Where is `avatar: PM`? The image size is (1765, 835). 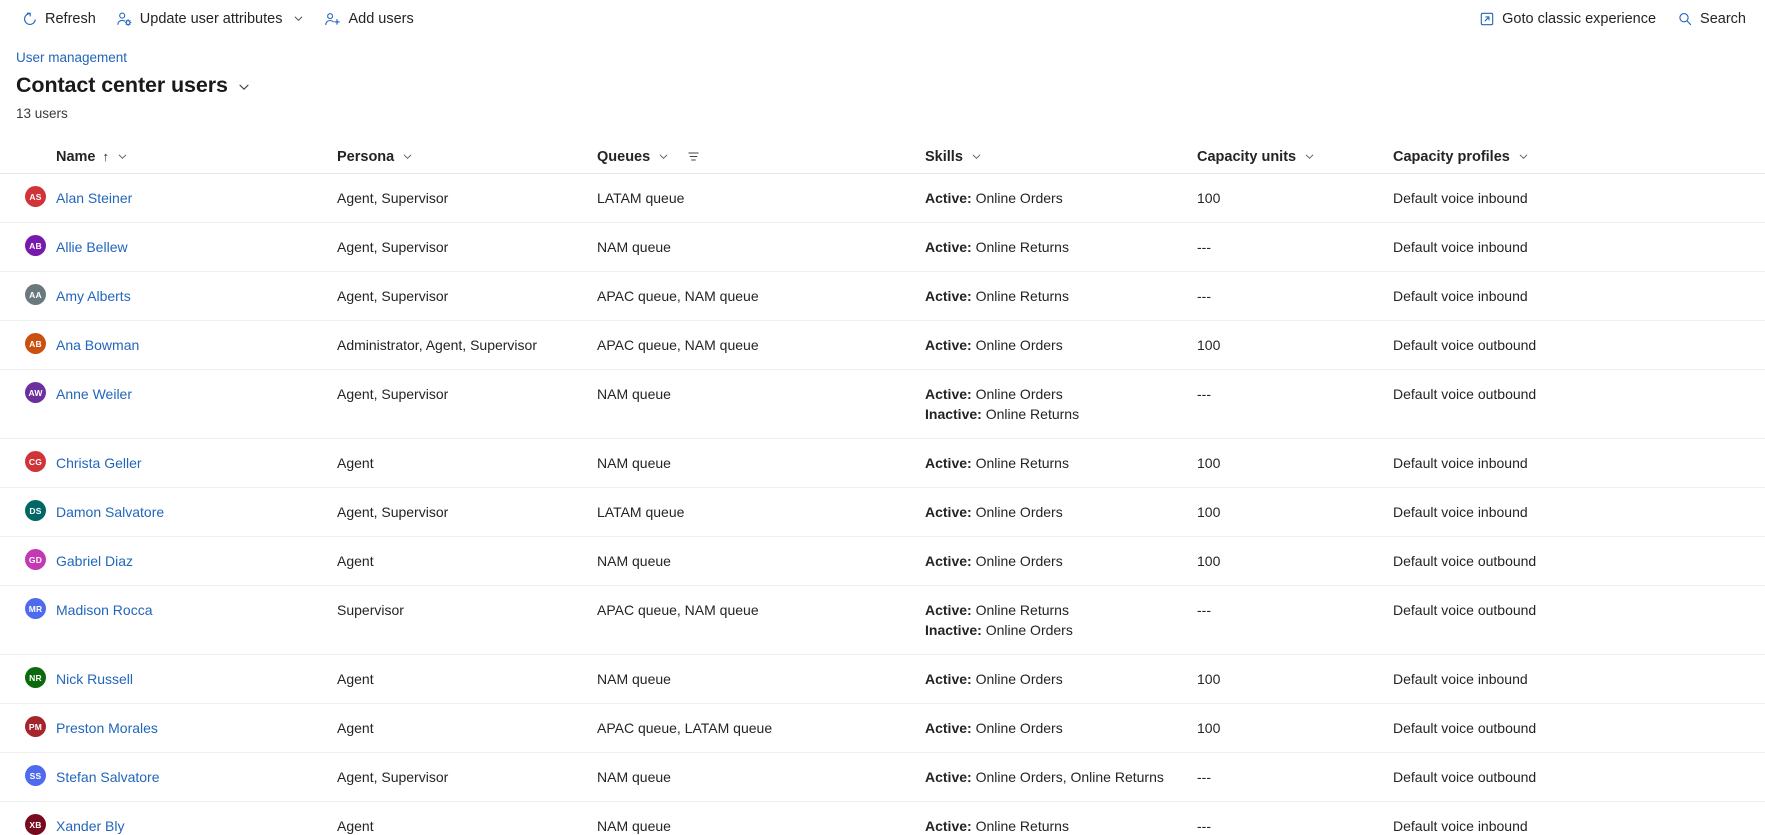 avatar: PM is located at coordinates (35, 726).